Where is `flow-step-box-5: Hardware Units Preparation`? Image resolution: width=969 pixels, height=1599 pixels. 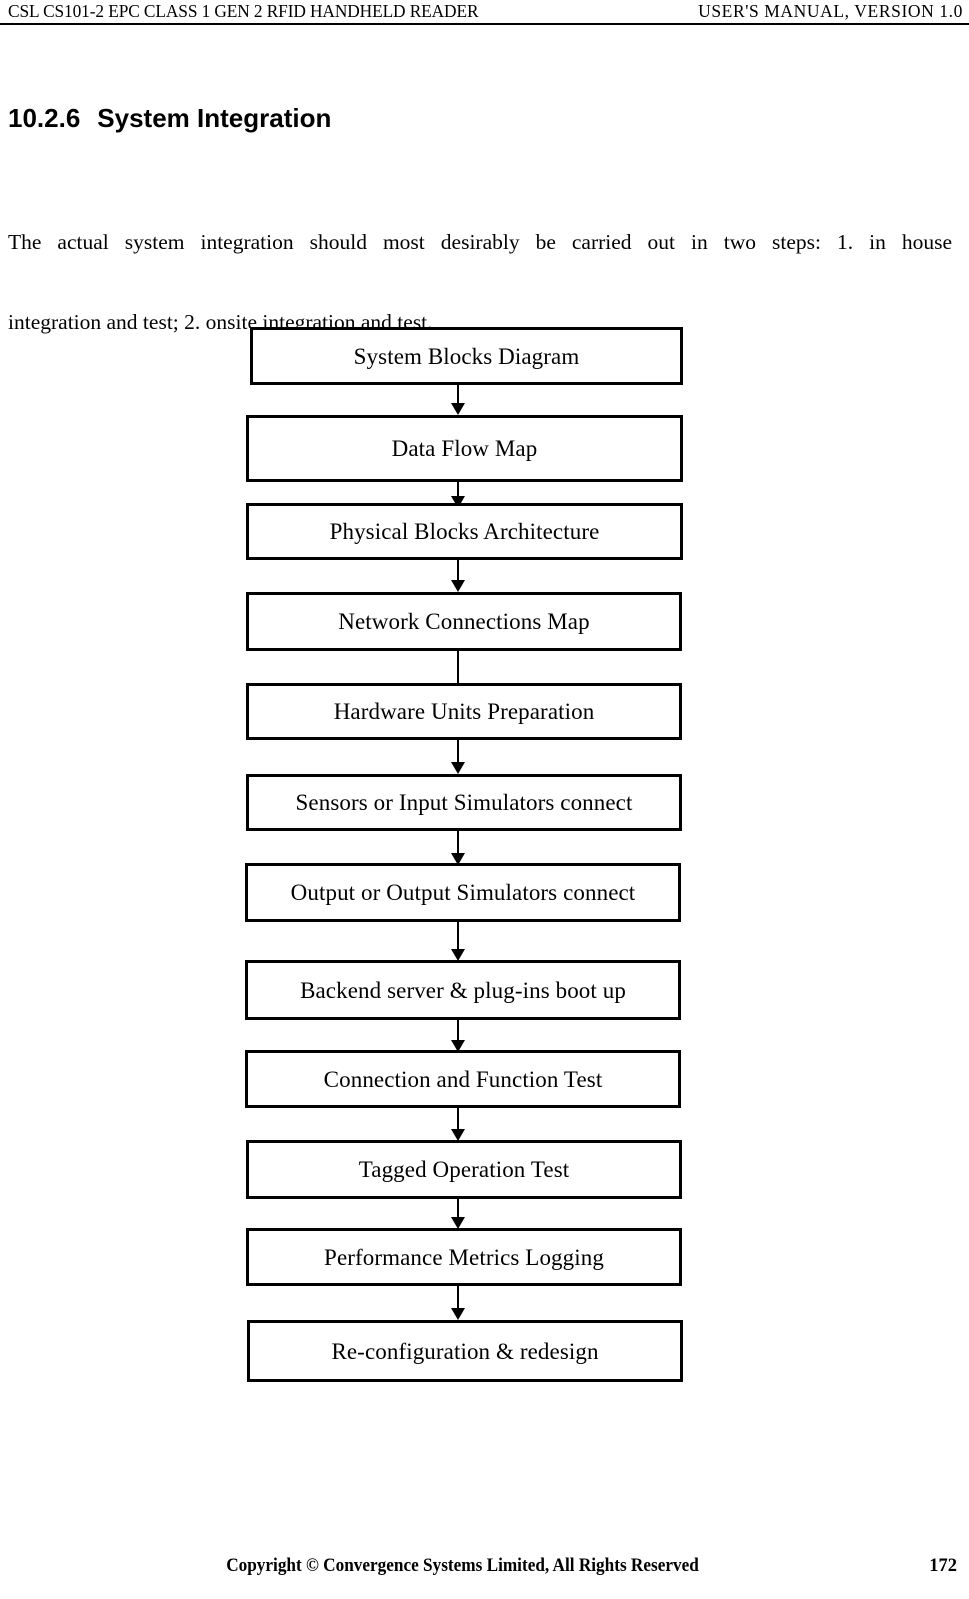 flow-step-box-5: Hardware Units Preparation is located at coordinates (464, 711).